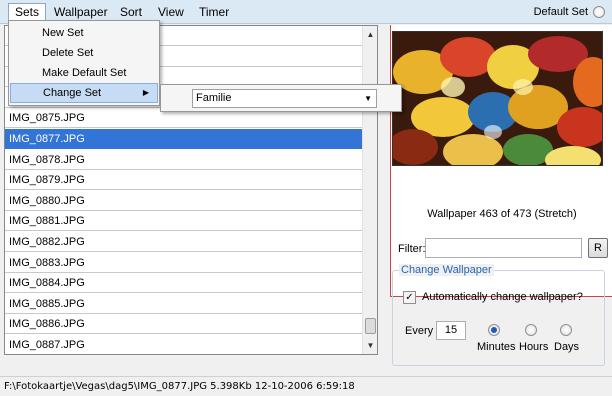 Image resolution: width=612 pixels, height=396 pixels. Describe the element at coordinates (84, 53) in the screenshot. I see `menu-delete-set: Delete Set` at that location.